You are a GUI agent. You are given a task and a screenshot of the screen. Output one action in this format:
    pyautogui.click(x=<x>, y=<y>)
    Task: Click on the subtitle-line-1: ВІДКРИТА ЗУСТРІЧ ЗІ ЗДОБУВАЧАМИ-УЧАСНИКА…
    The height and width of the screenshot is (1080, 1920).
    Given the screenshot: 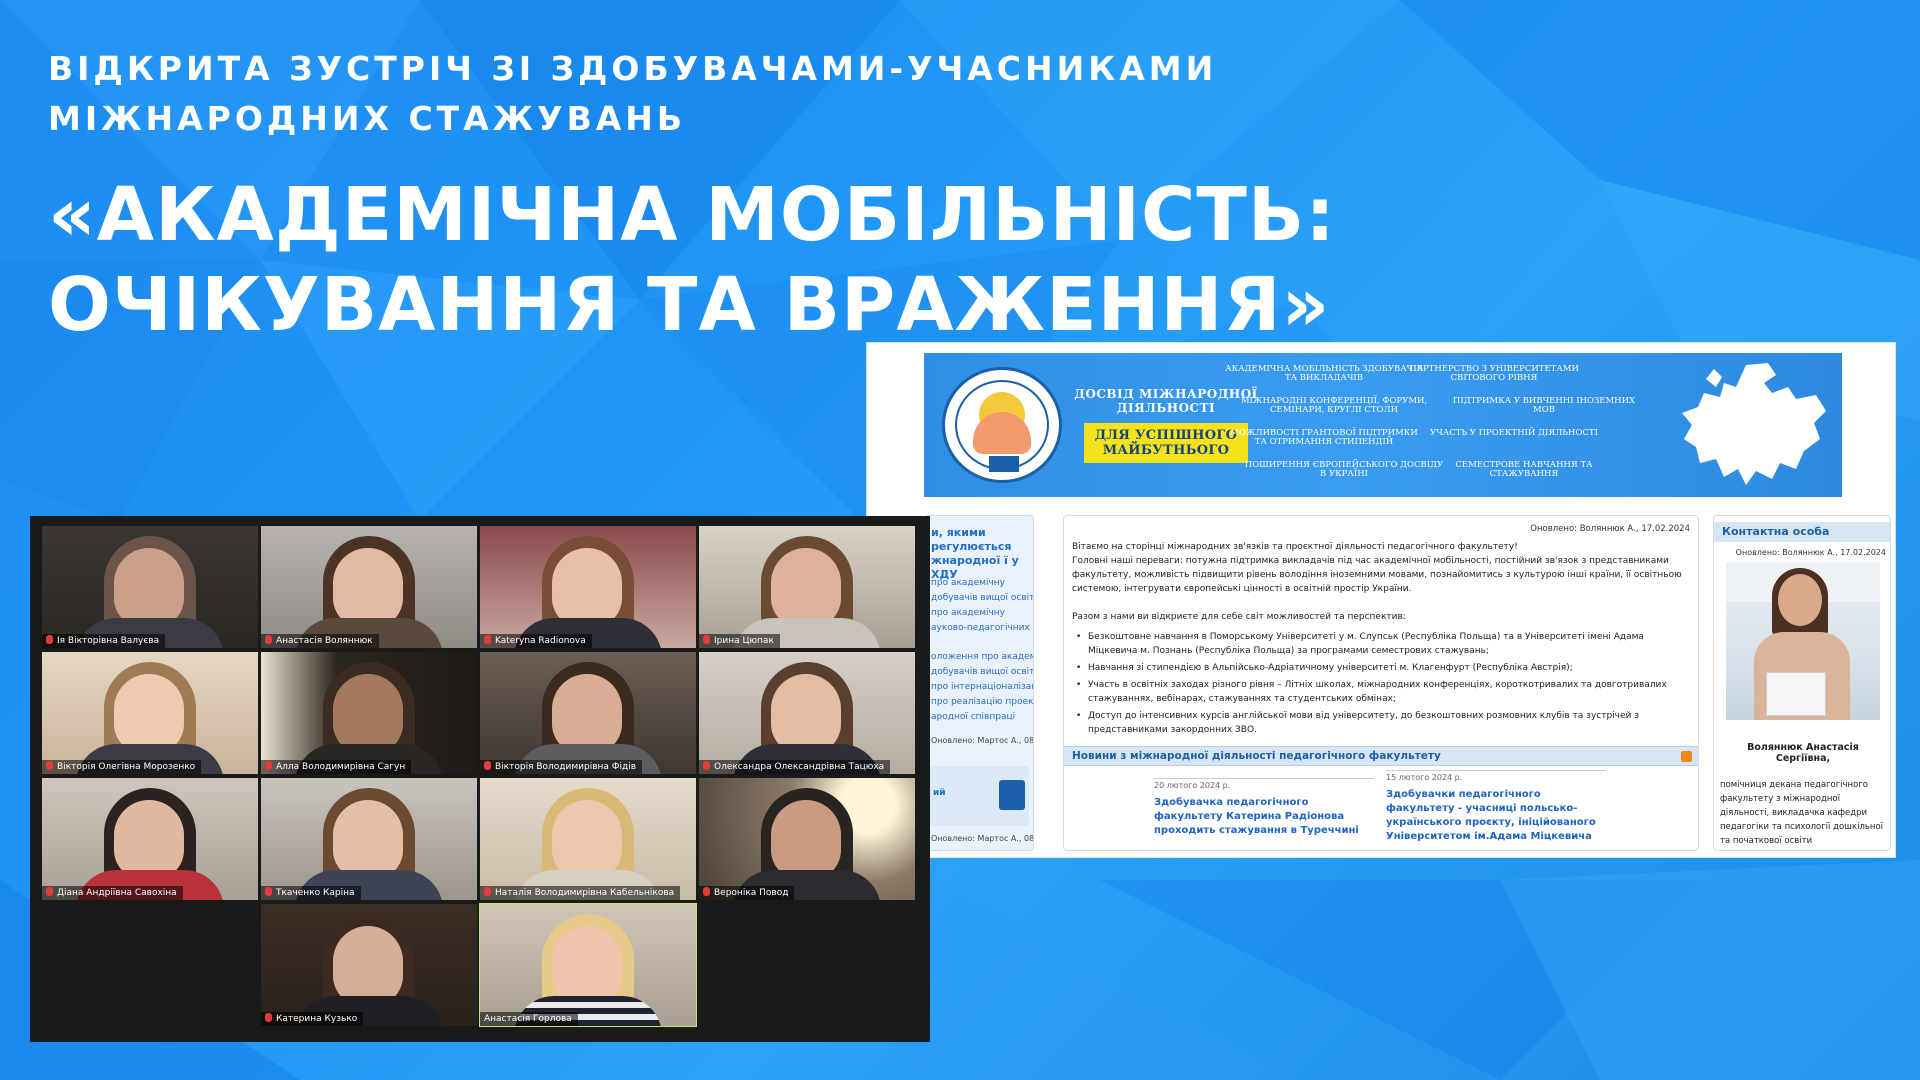 What is the action you would take?
    pyautogui.click(x=633, y=68)
    